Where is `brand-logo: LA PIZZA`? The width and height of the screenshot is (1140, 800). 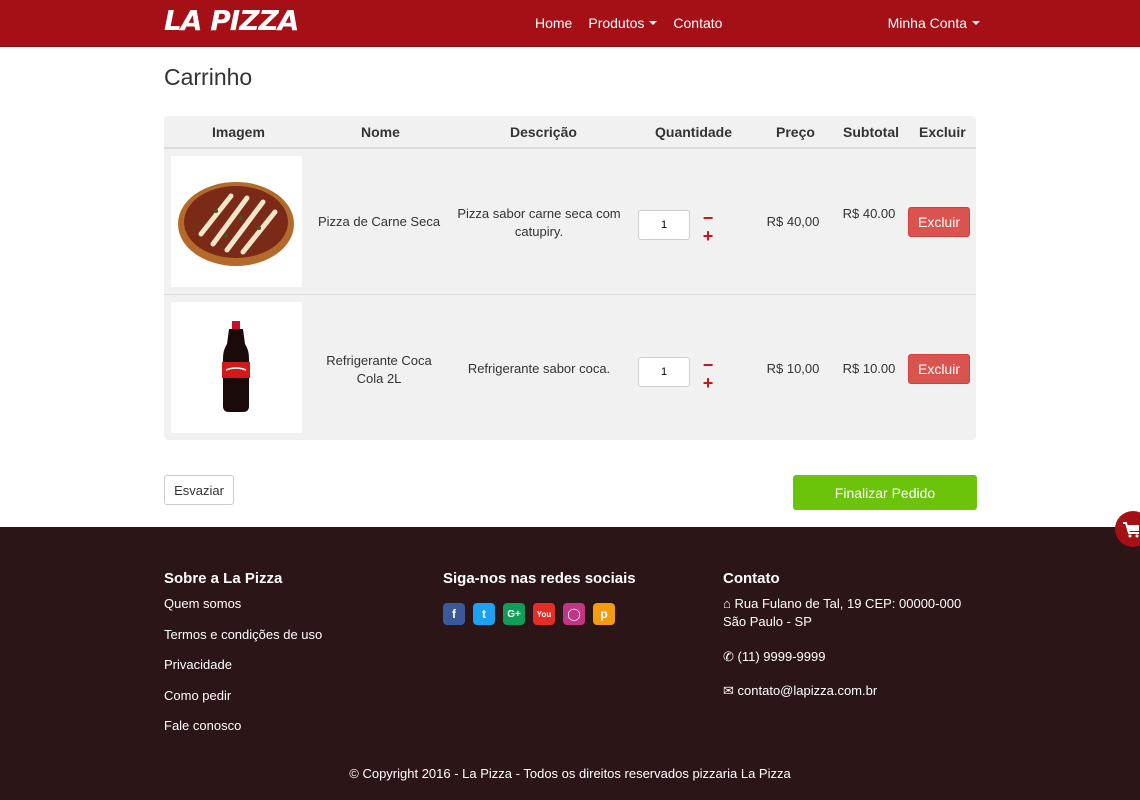 brand-logo: LA PIZZA is located at coordinates (231, 20).